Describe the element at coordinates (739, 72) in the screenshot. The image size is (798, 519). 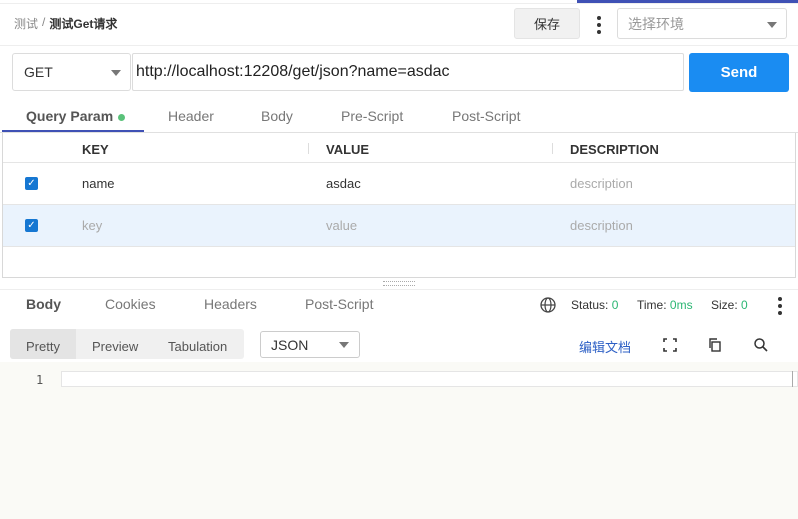
I see `send-button: Send` at that location.